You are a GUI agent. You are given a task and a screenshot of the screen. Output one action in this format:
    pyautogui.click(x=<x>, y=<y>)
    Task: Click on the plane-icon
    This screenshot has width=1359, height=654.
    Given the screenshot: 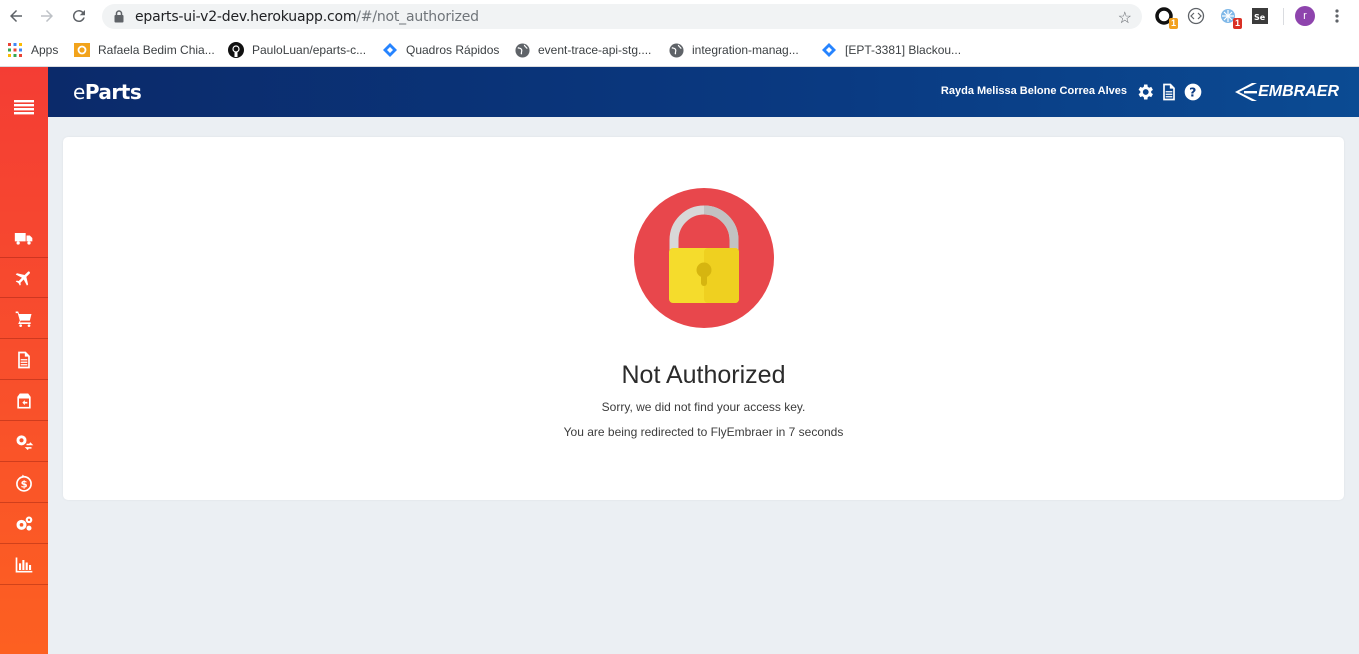 What is the action you would take?
    pyautogui.click(x=22, y=278)
    